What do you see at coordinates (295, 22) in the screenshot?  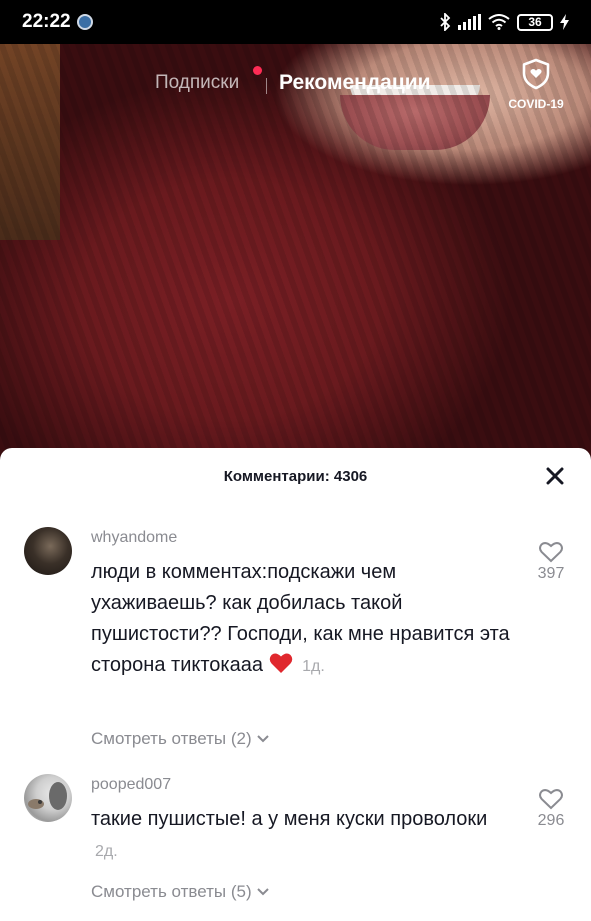 I see `status-bar: 22:22 36` at bounding box center [295, 22].